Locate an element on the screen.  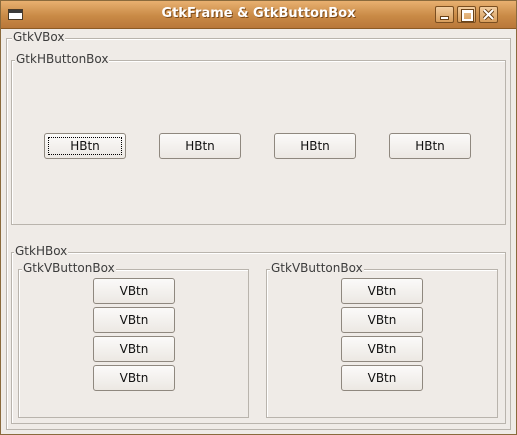
close-icon is located at coordinates (488, 14).